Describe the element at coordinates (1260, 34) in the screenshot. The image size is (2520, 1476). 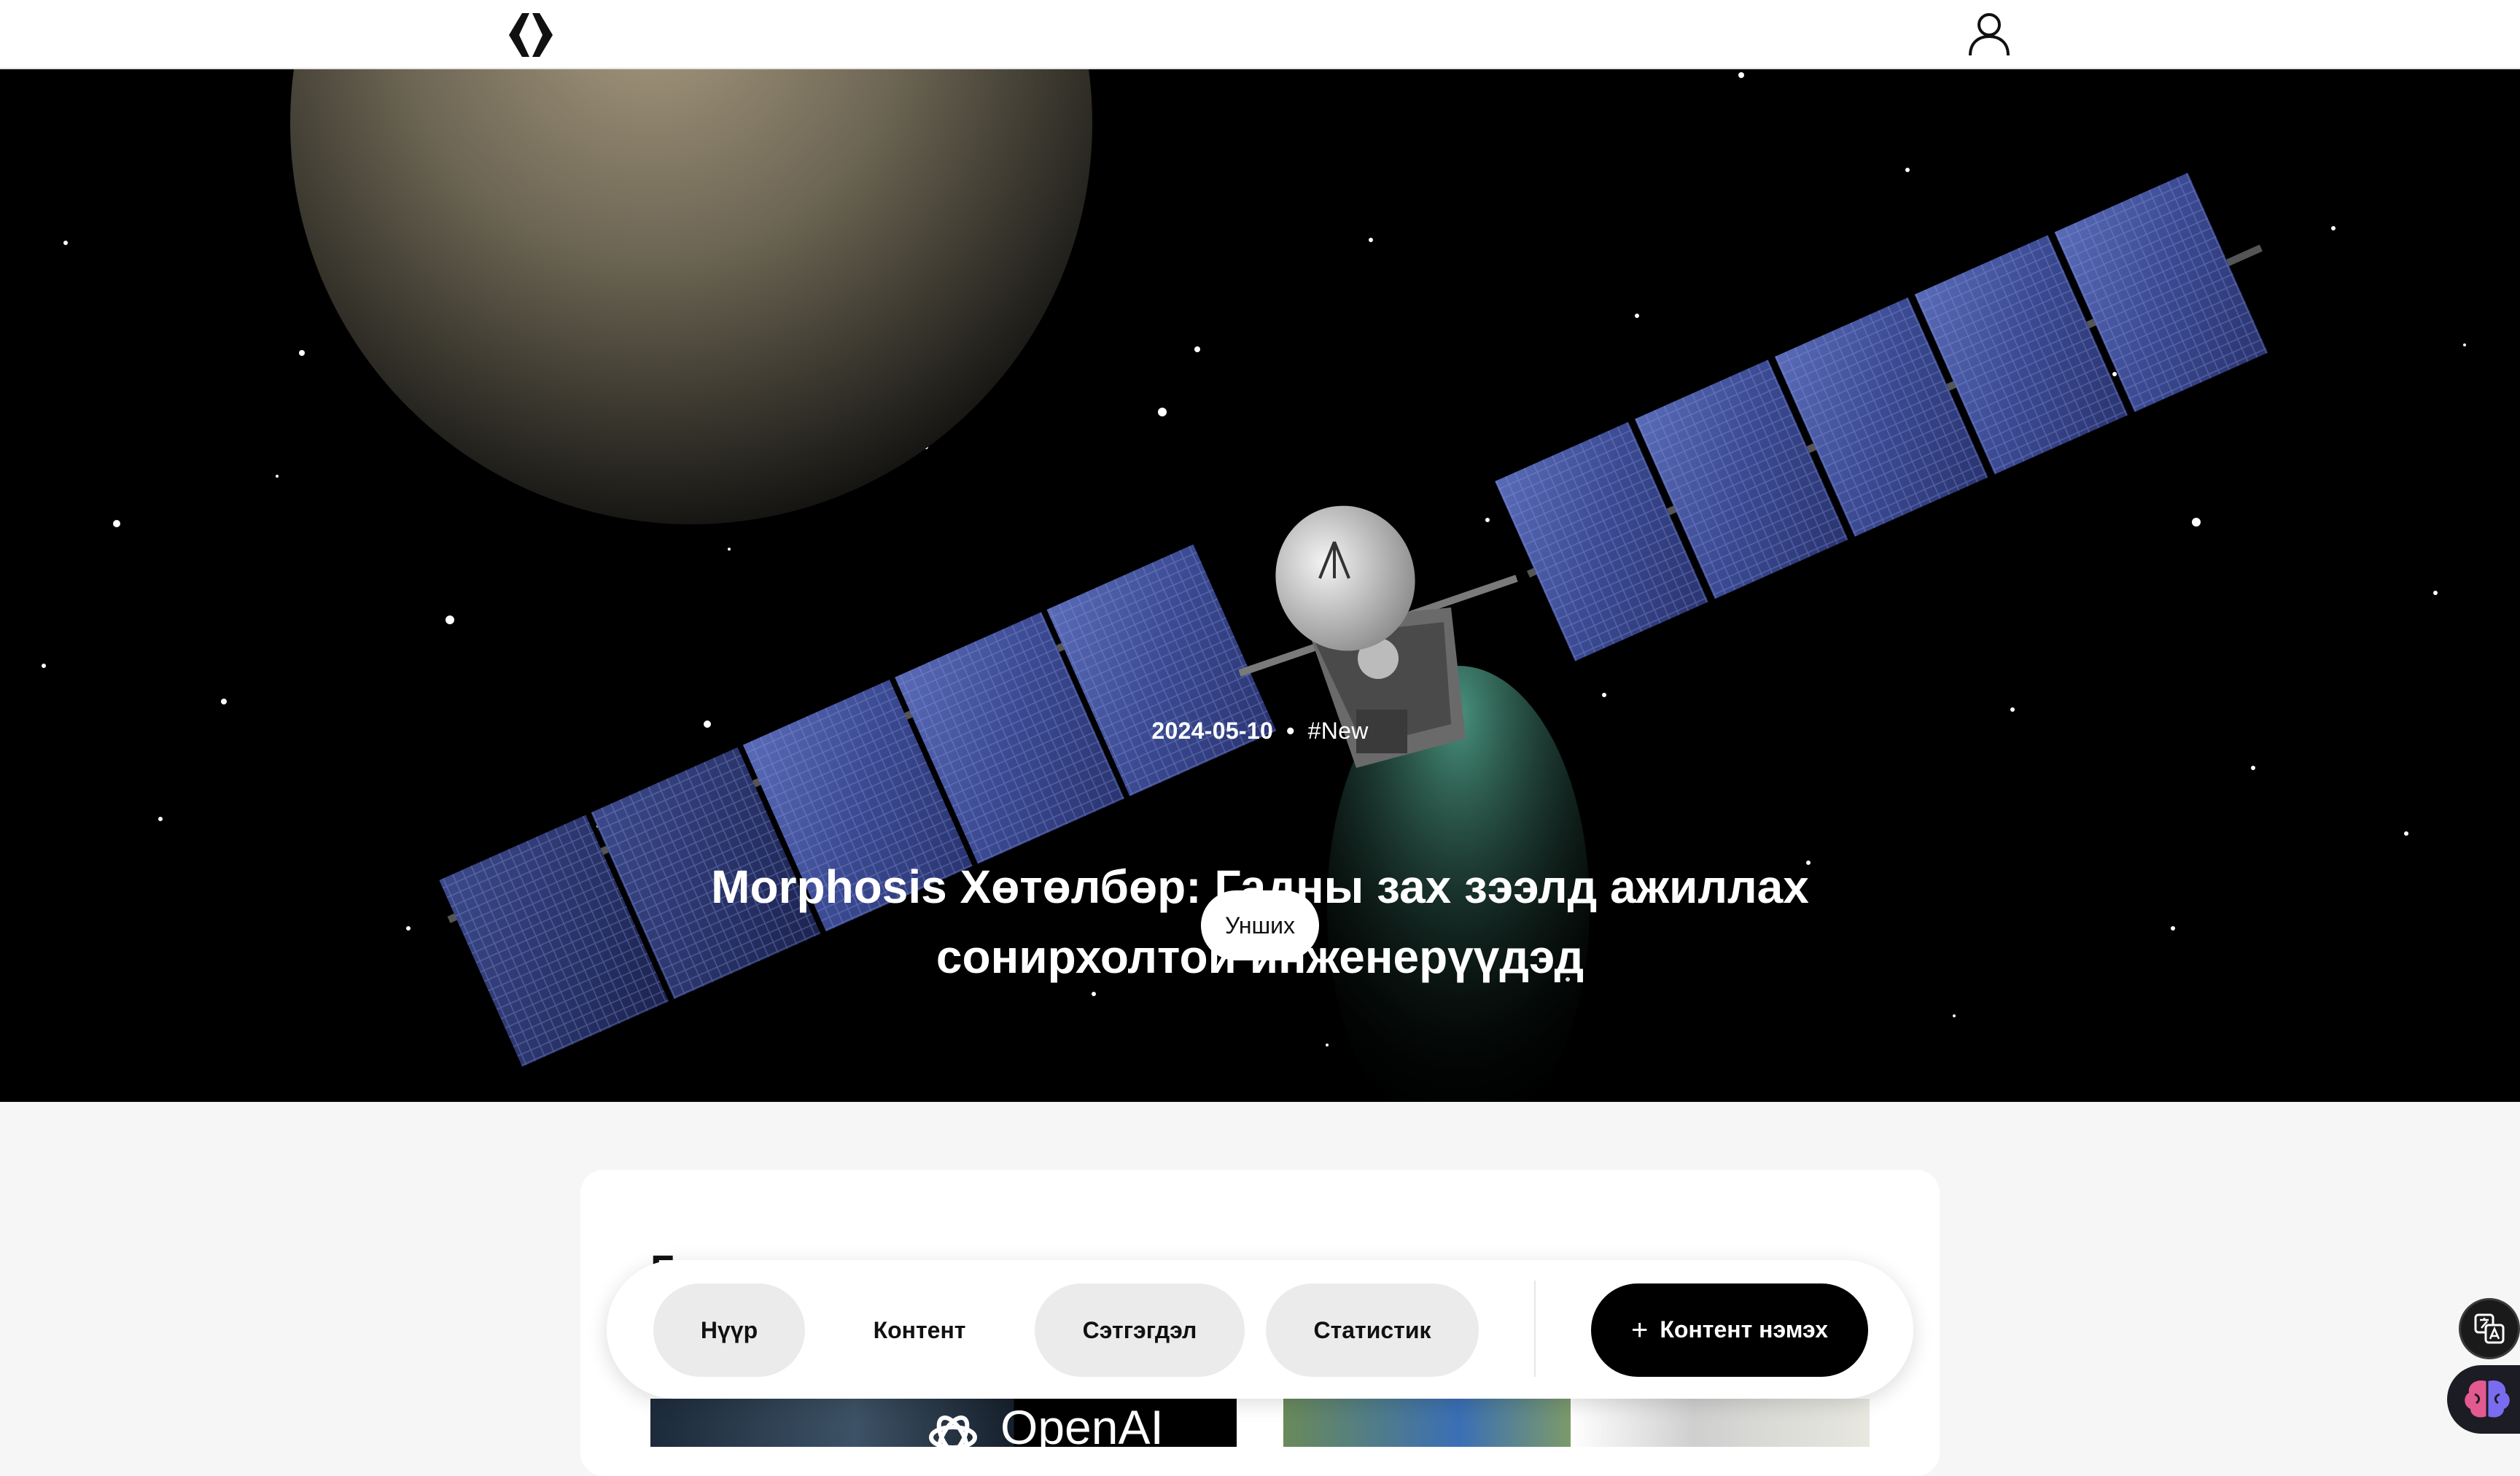
I see `top-navigation-bar` at that location.